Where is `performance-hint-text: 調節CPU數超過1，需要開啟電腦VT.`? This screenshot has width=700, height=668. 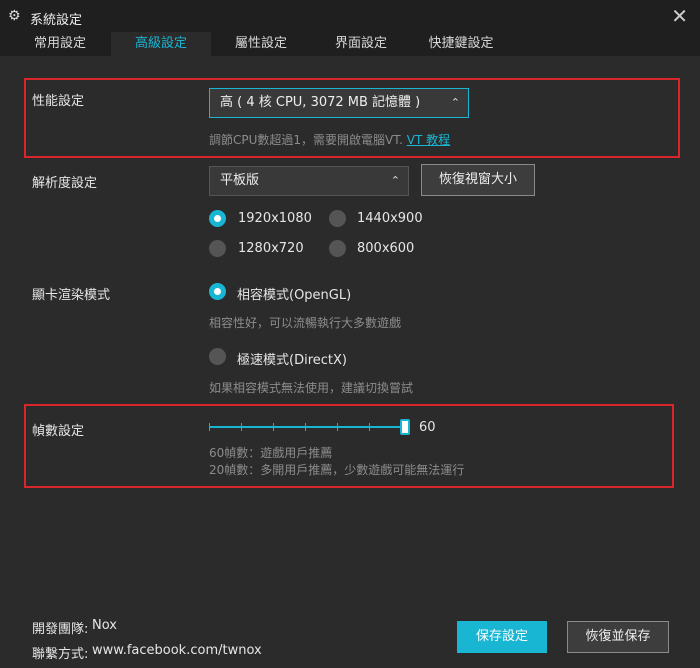 performance-hint-text: 調節CPU數超過1，需要開啟電腦VT. is located at coordinates (306, 140).